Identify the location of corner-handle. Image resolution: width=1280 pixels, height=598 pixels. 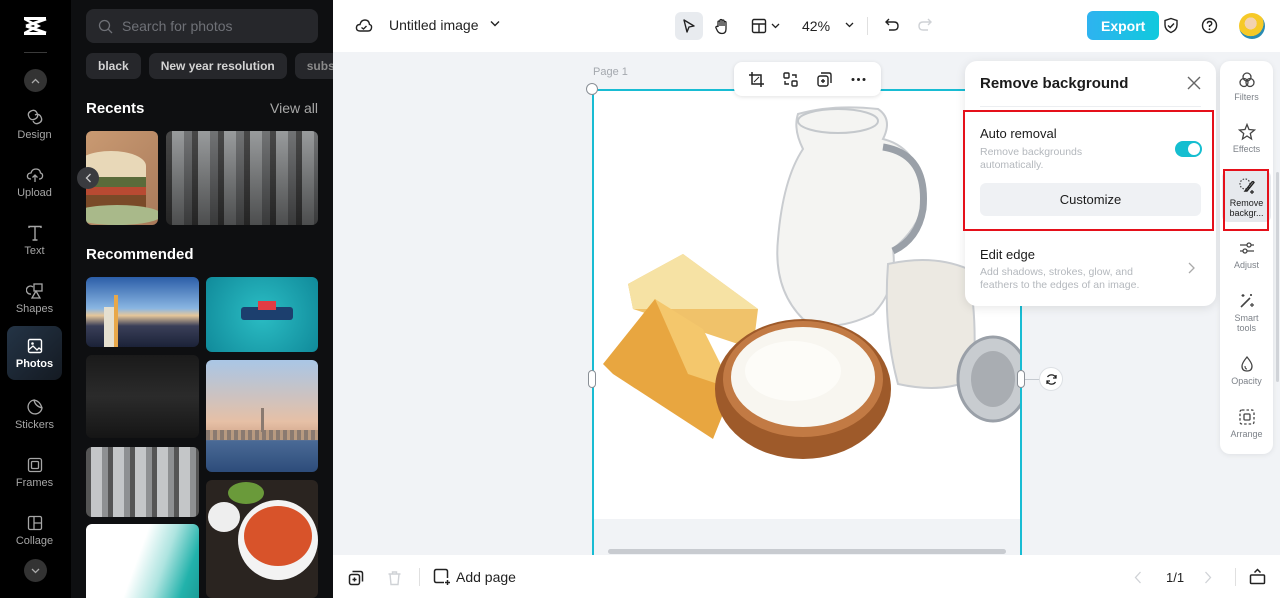
(592, 89).